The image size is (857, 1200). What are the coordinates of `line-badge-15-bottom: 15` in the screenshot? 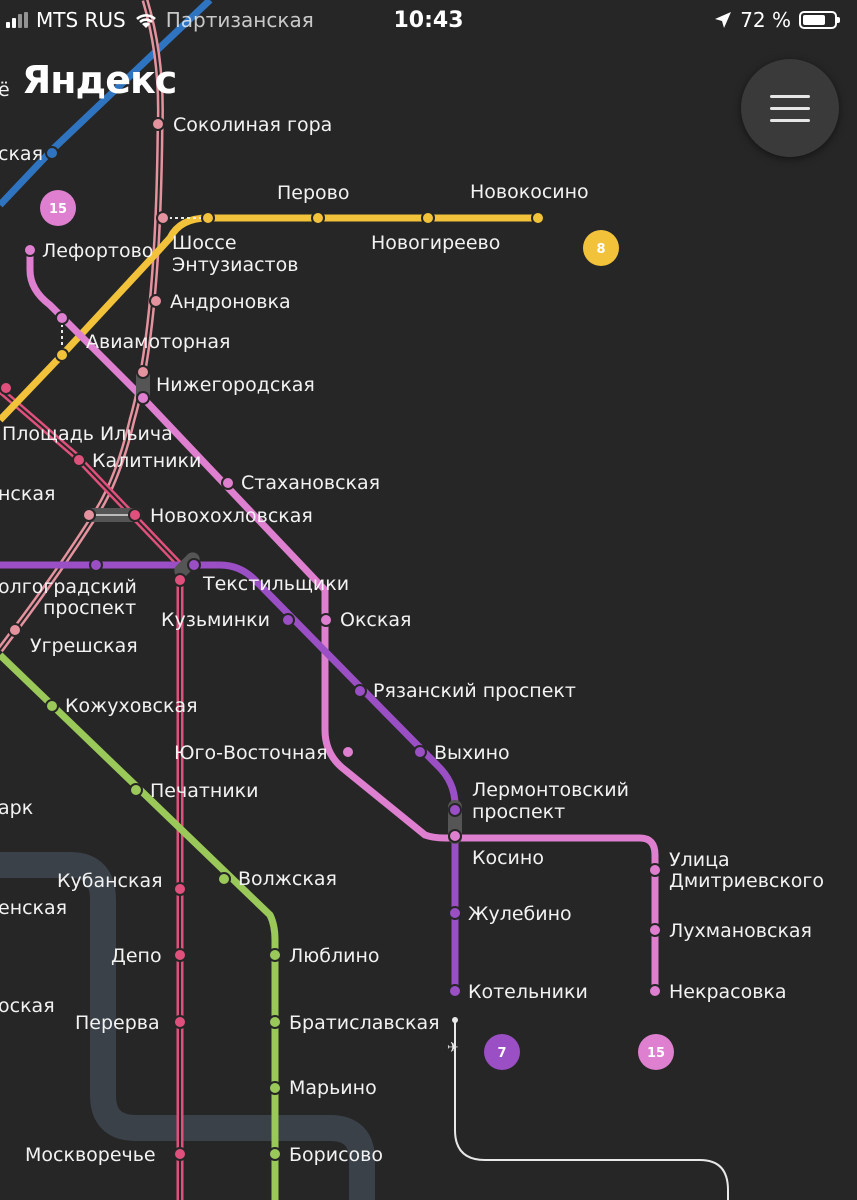 It's located at (656, 1052).